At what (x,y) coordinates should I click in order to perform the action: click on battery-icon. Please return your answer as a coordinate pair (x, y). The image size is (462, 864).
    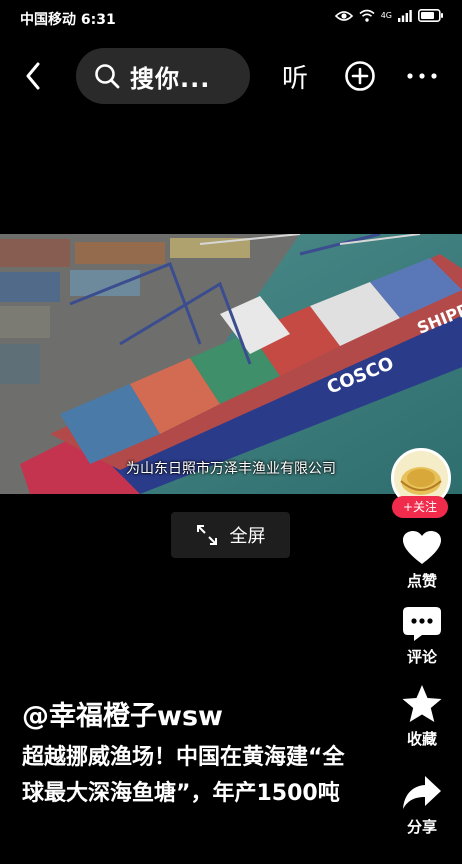
    Looking at the image, I should click on (430, 15).